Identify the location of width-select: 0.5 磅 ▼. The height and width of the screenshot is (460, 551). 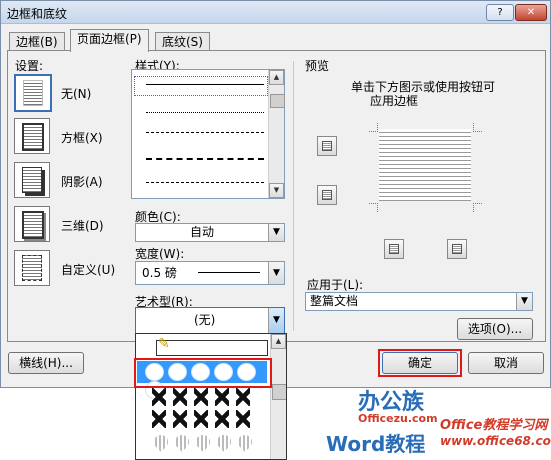
(210, 273).